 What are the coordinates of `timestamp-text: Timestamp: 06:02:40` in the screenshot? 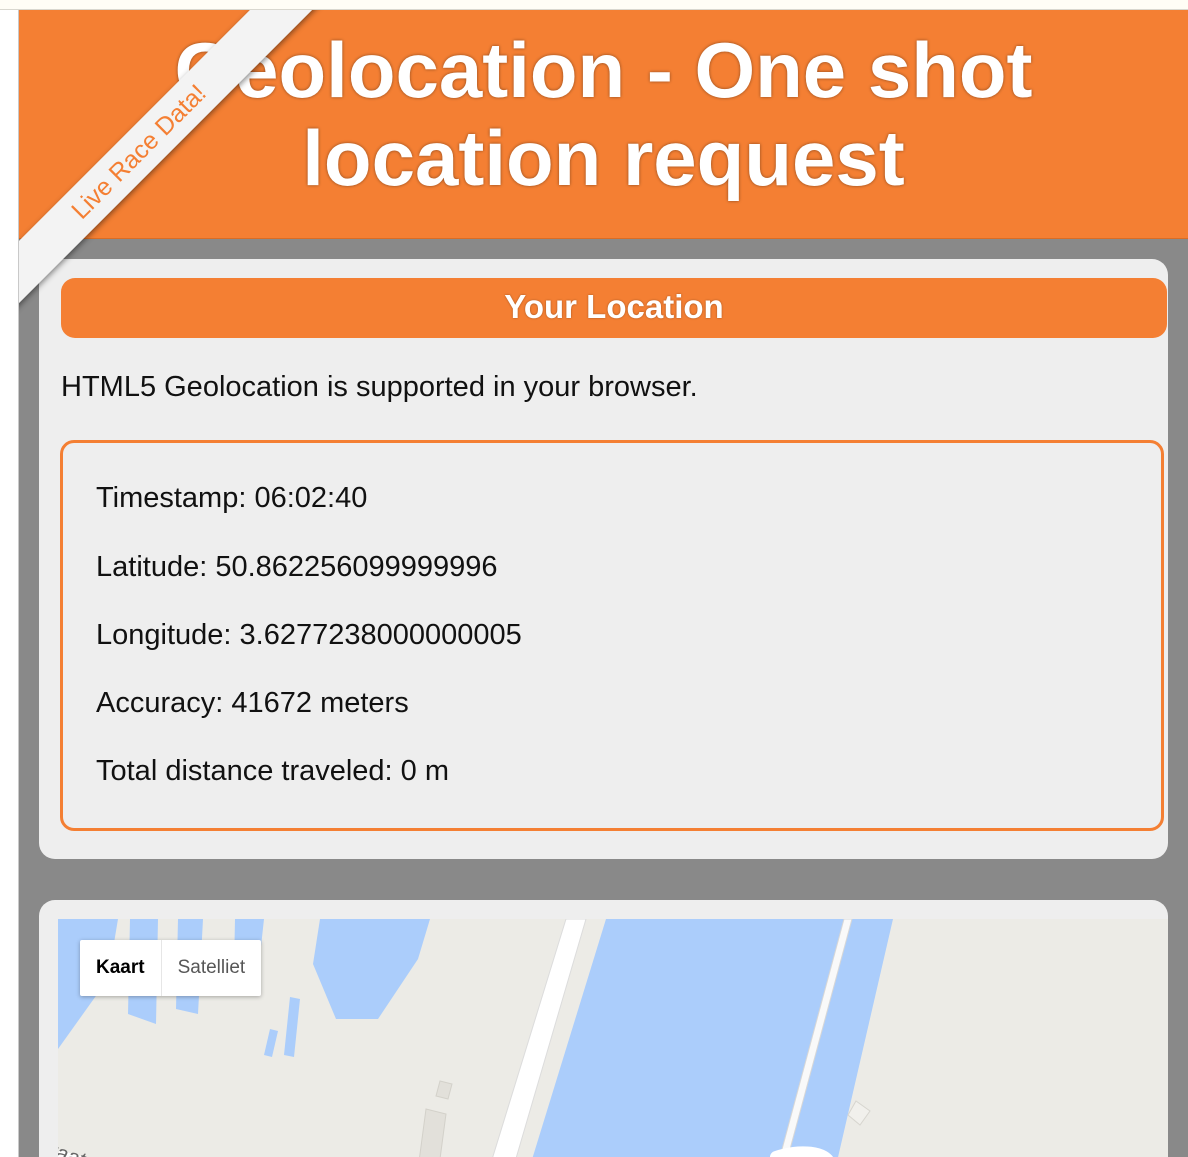 It's located at (232, 498).